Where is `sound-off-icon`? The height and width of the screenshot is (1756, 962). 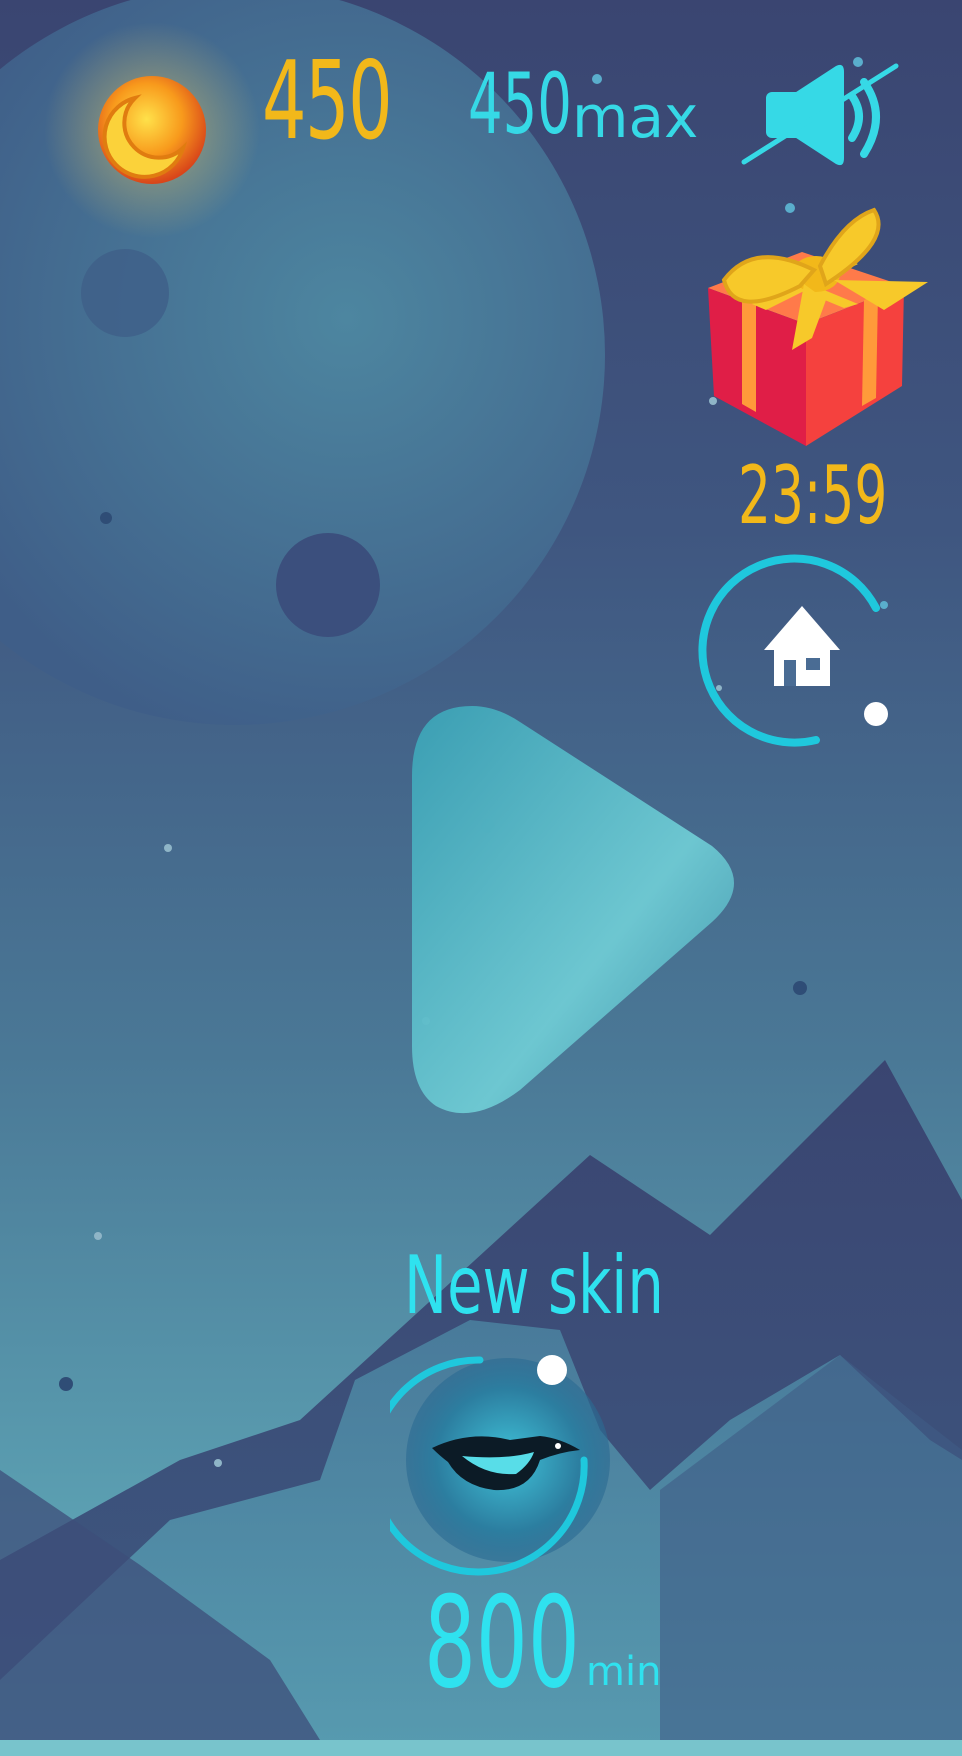
sound-off-icon is located at coordinates (820, 114).